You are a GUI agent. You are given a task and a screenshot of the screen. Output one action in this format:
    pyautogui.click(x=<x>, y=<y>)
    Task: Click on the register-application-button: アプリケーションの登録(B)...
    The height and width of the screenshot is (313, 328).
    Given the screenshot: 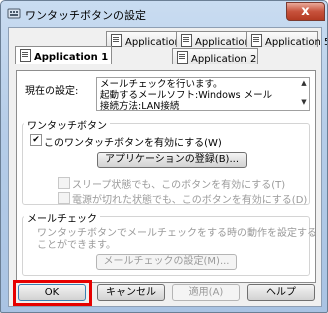 What is the action you would take?
    pyautogui.click(x=172, y=160)
    